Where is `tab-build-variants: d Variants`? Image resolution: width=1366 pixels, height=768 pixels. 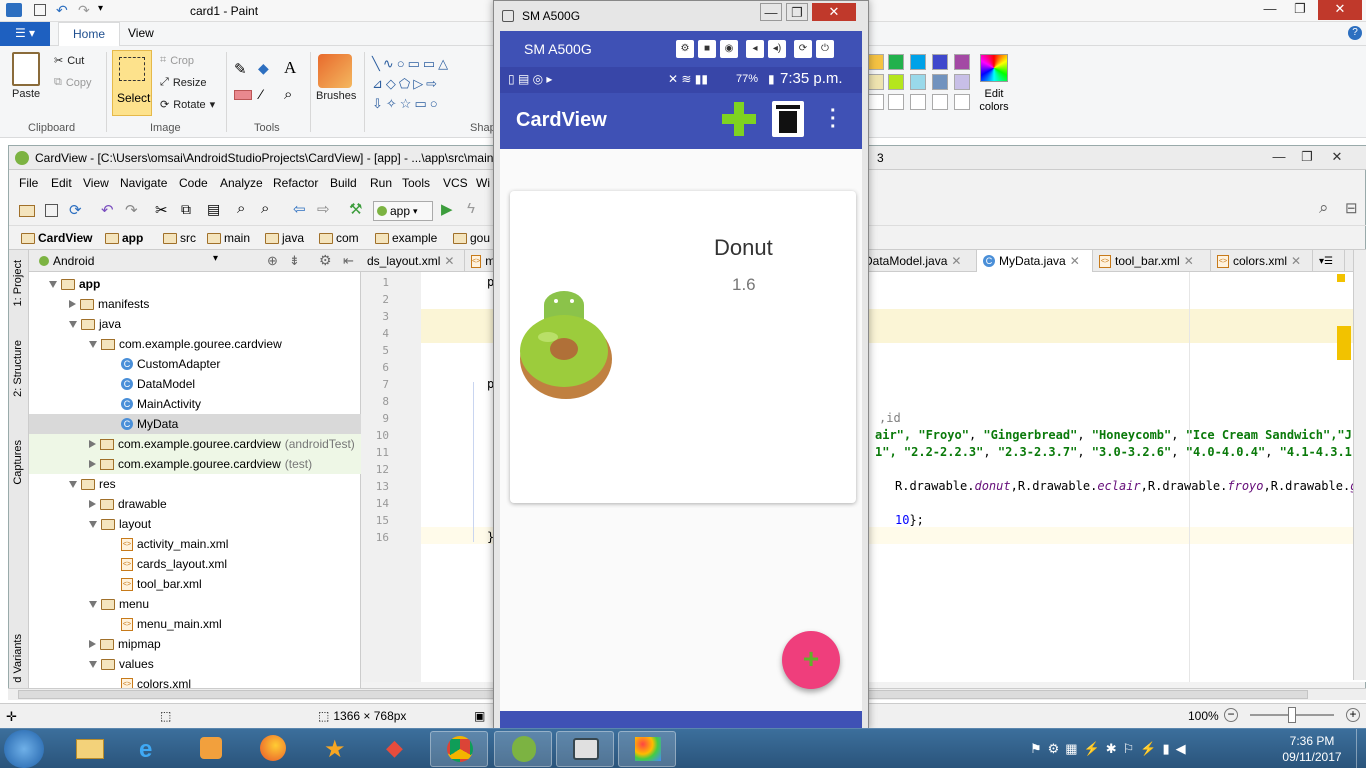
tab-build-variants: d Variants is located at coordinates (18, 658).